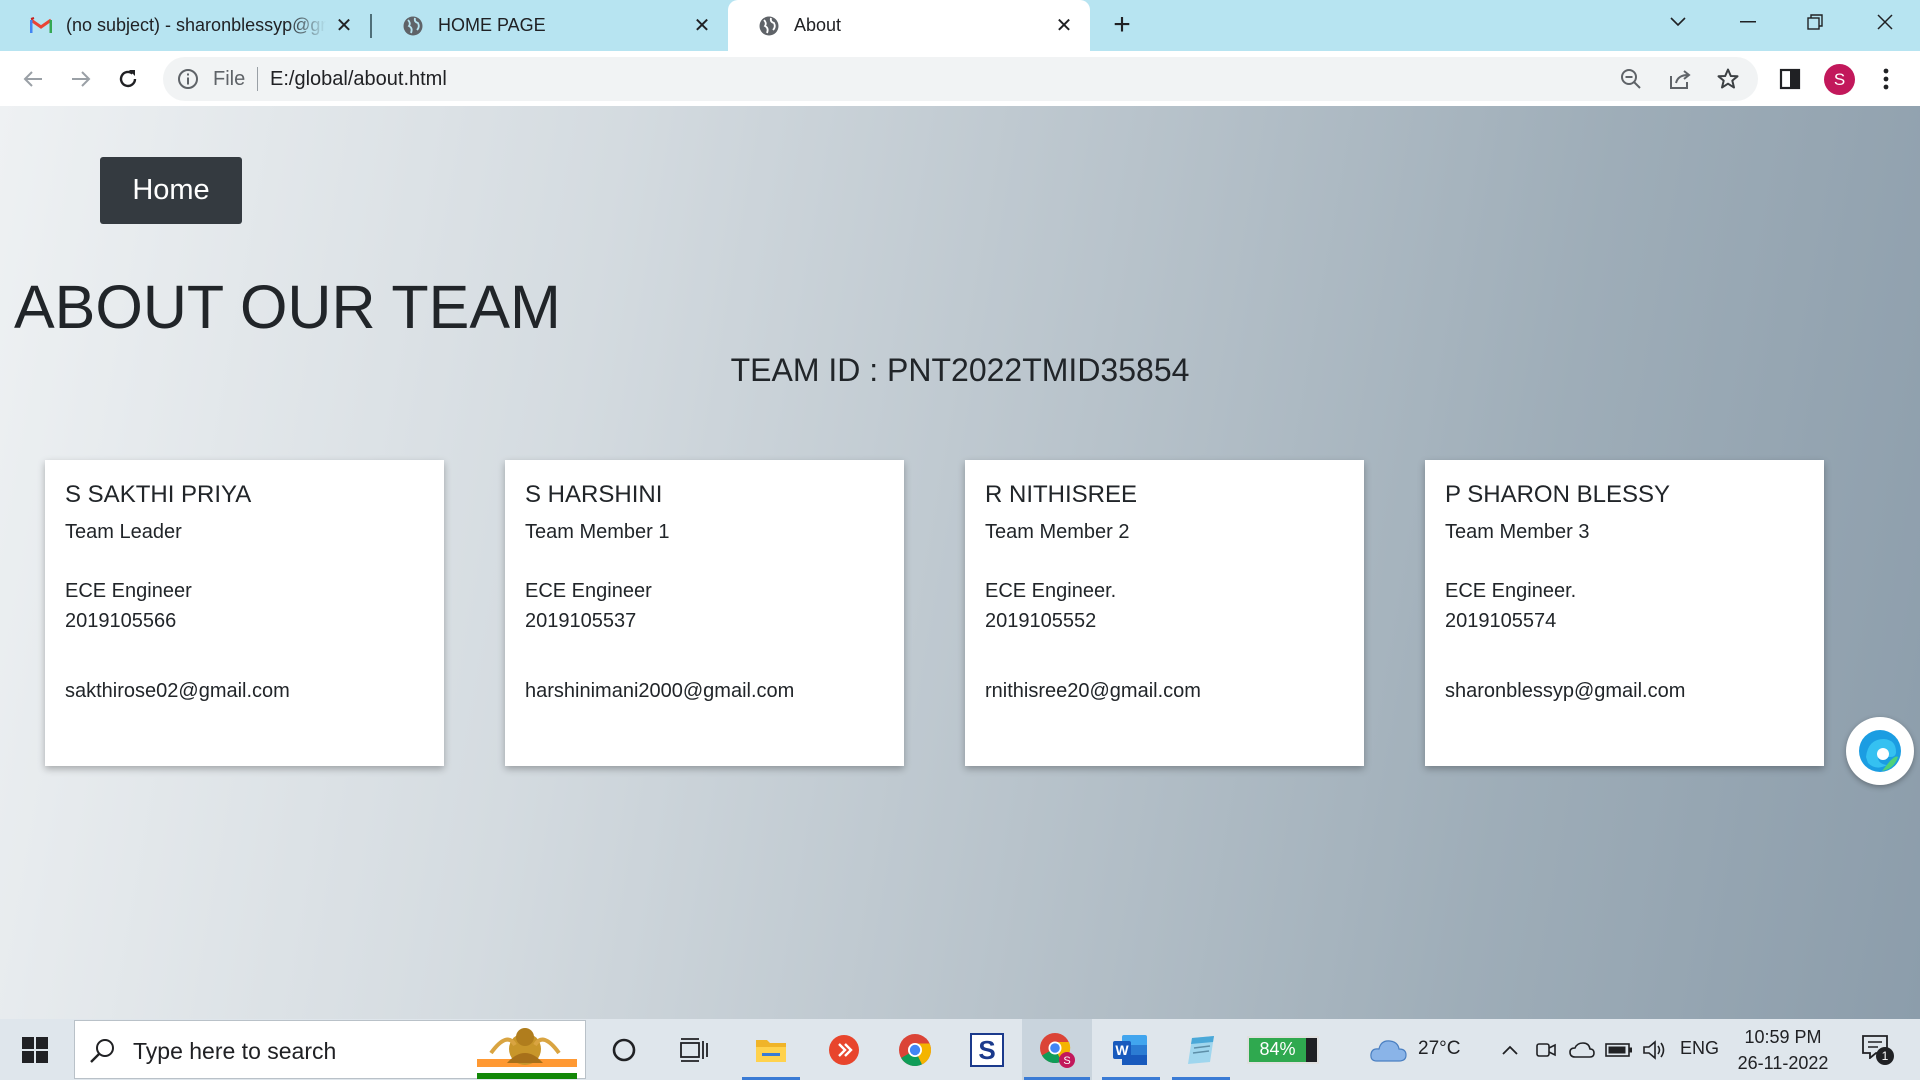  I want to click on notification-center-icon: 1, so click(1877, 1049).